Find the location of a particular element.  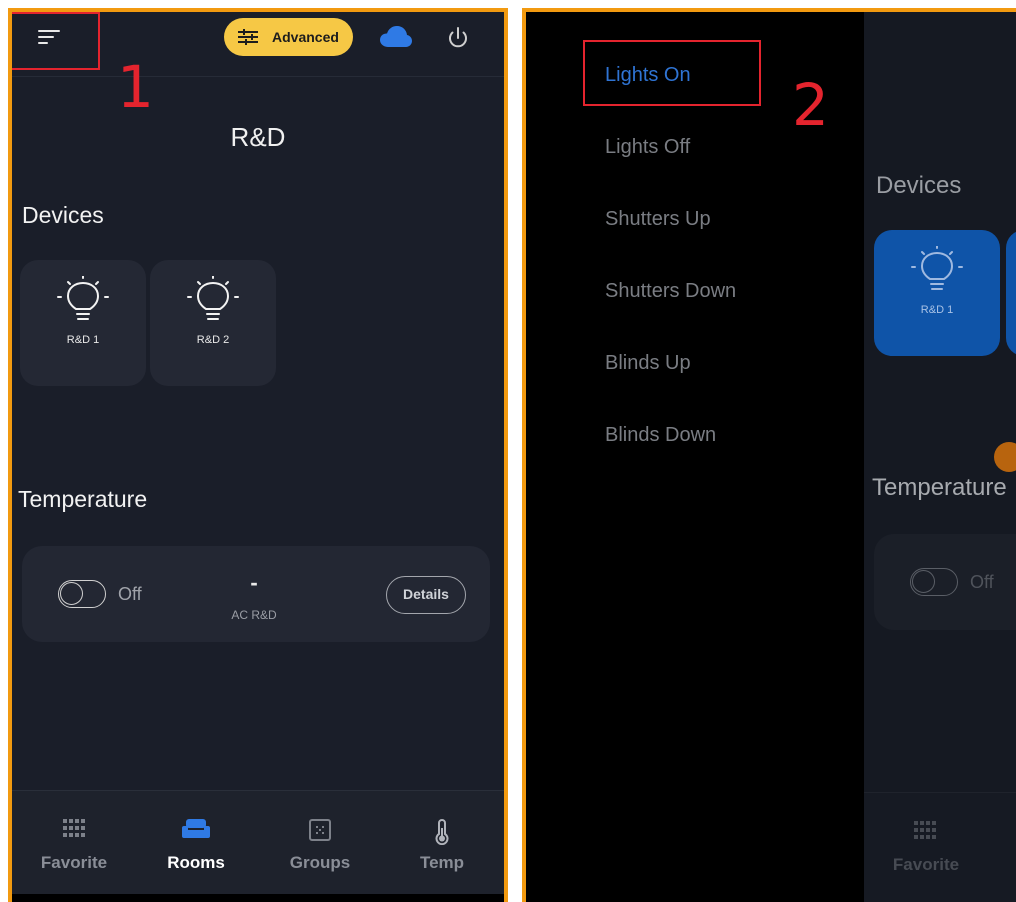

nav-tab-temp: Temp is located at coordinates (442, 842).